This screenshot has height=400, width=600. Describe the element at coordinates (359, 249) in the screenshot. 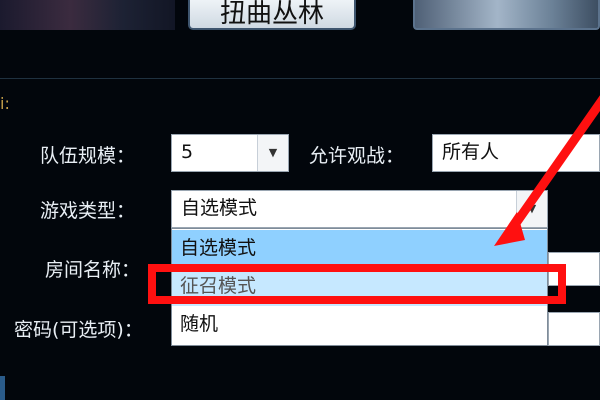

I see `option-custom-mode: 自选模式` at that location.